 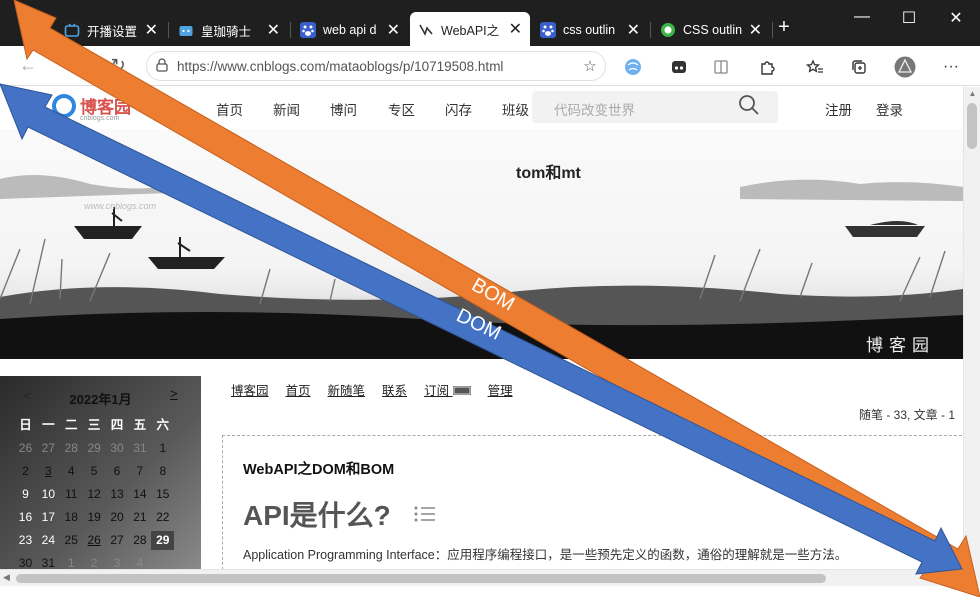 What do you see at coordinates (500, 389) in the screenshot?
I see `blog-menu-manage: 管理` at bounding box center [500, 389].